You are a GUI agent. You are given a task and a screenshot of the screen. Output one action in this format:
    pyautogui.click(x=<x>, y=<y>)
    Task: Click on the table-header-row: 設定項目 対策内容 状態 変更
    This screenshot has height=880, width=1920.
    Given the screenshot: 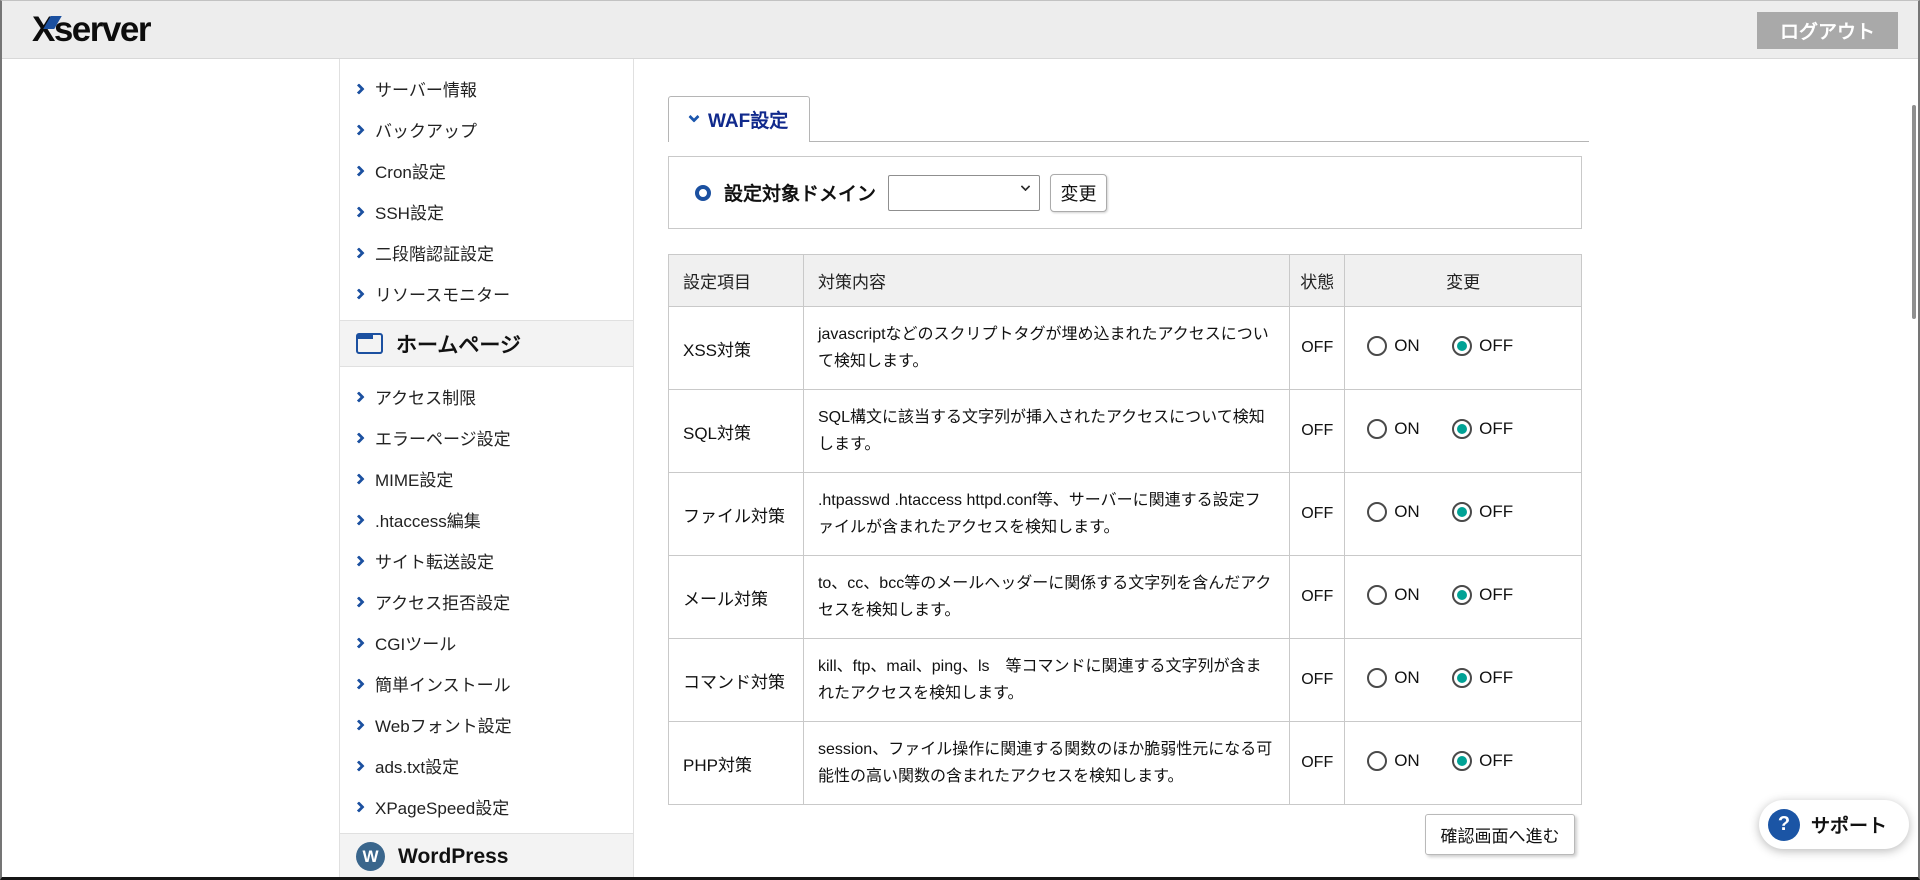 What is the action you would take?
    pyautogui.click(x=1125, y=280)
    